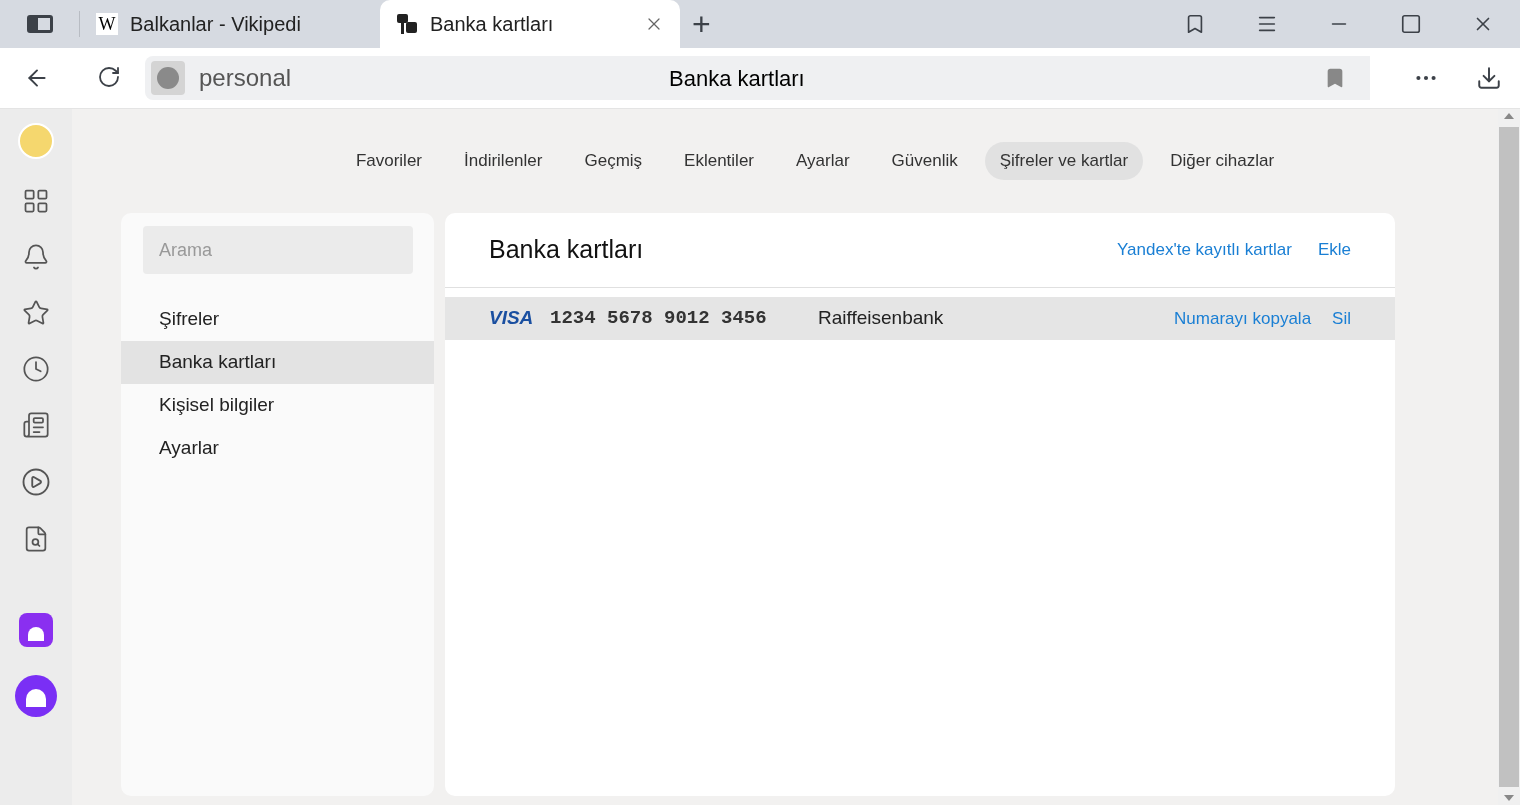 The image size is (1520, 805). What do you see at coordinates (823, 161) in the screenshot?
I see `settings-tab: Ayarlar` at bounding box center [823, 161].